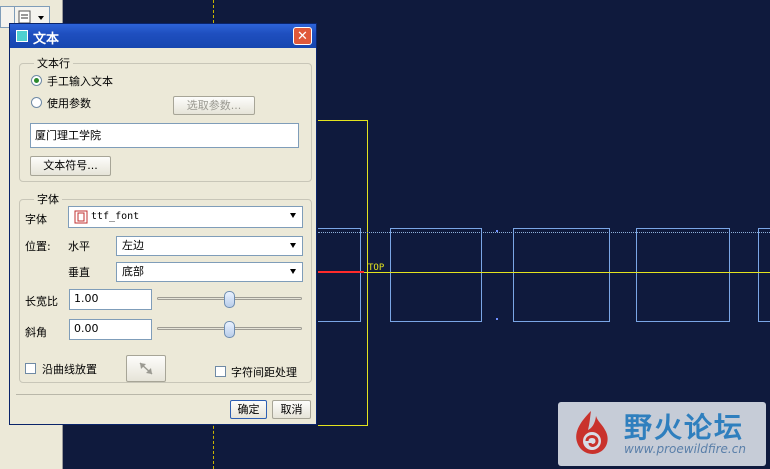 The image size is (770, 469). What do you see at coordinates (36, 102) in the screenshot?
I see `use-param-radio` at bounding box center [36, 102].